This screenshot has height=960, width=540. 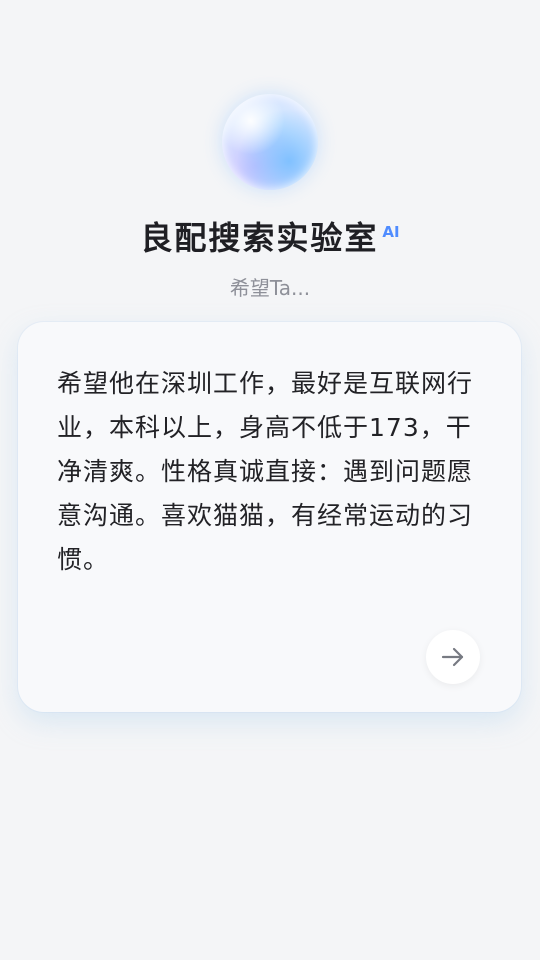 I want to click on title-row: 良配搜索实验室 AI, so click(x=270, y=236).